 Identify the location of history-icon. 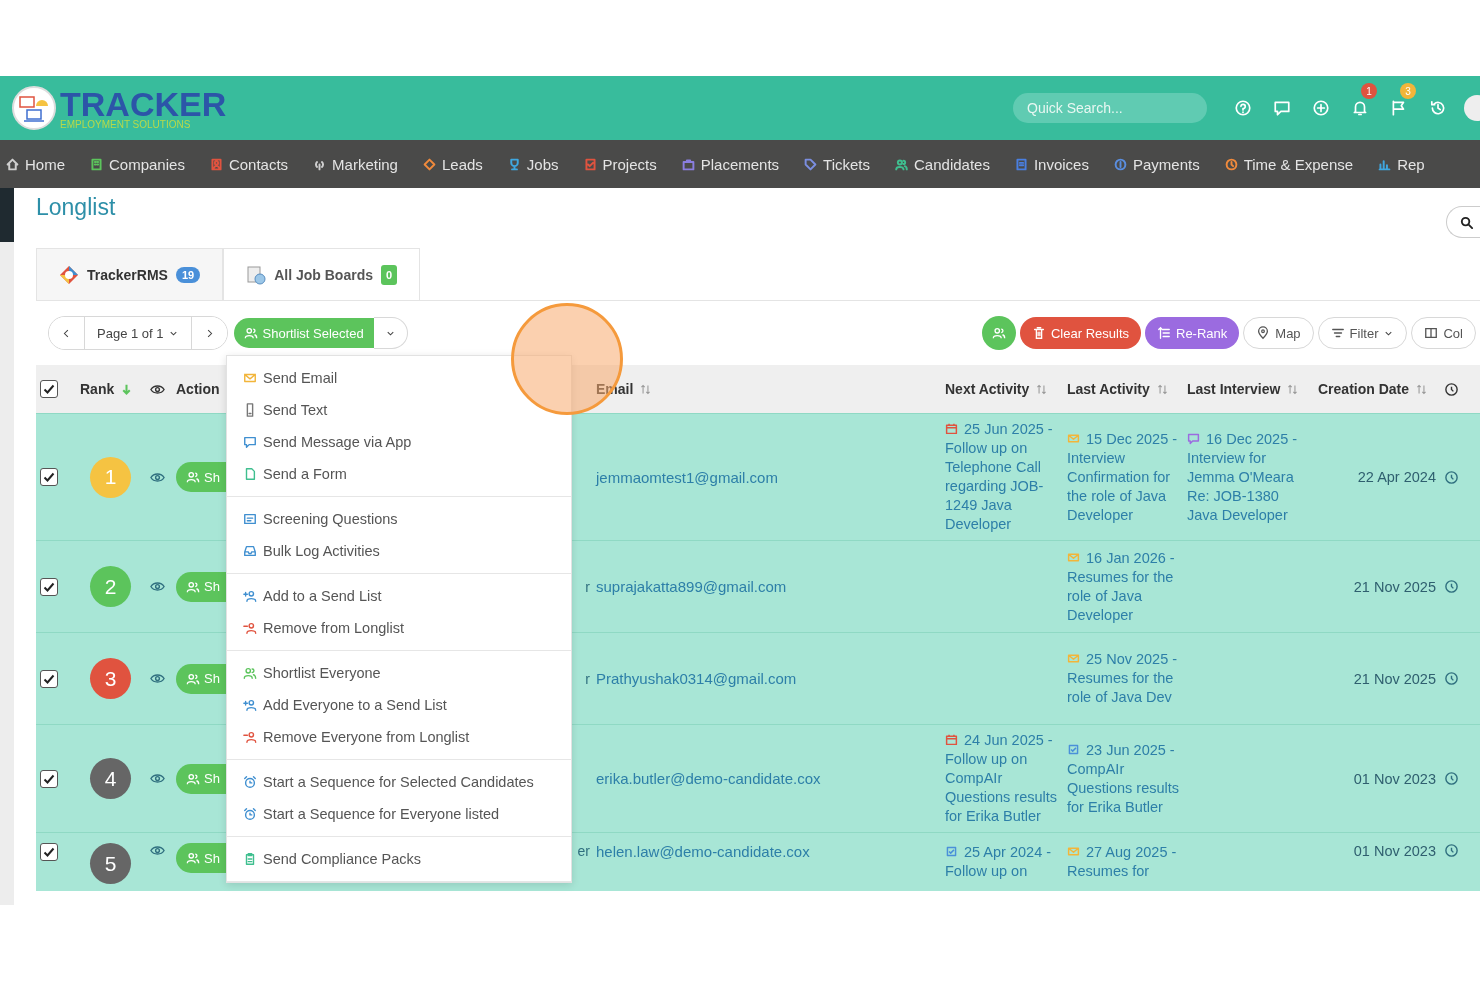
(1438, 108).